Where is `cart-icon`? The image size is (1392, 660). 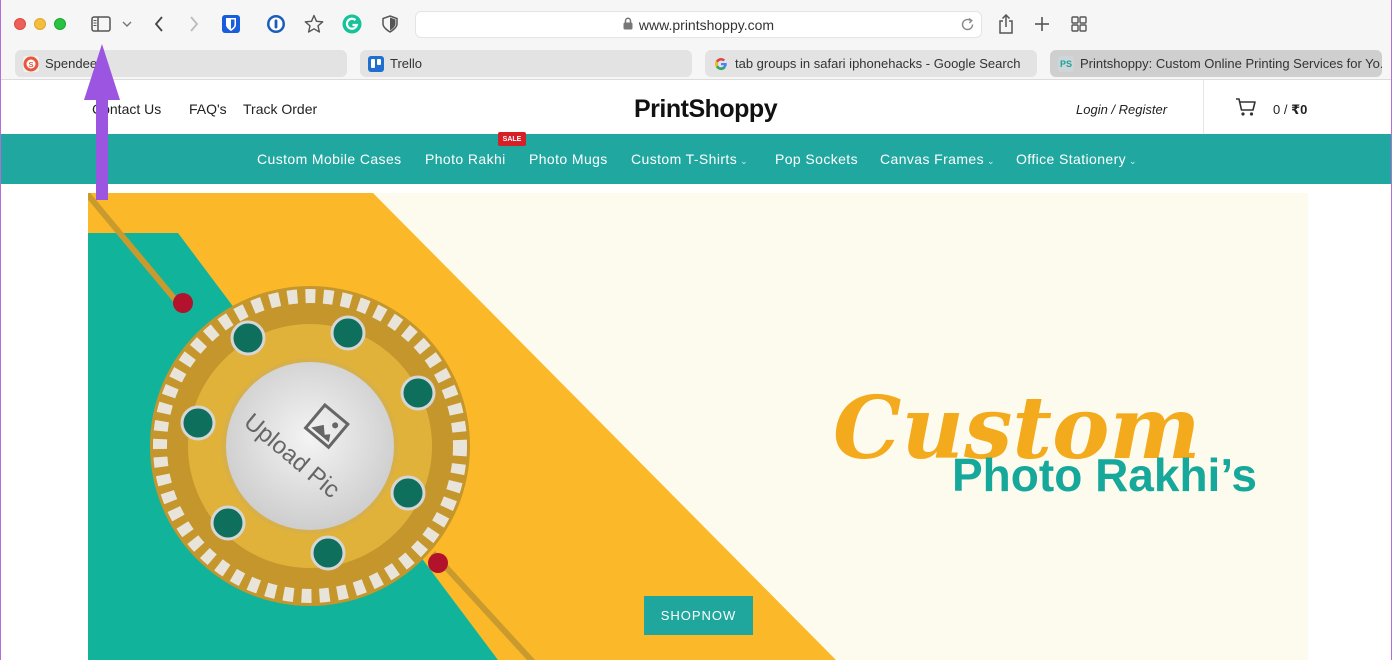
cart-icon is located at coordinates (1246, 109).